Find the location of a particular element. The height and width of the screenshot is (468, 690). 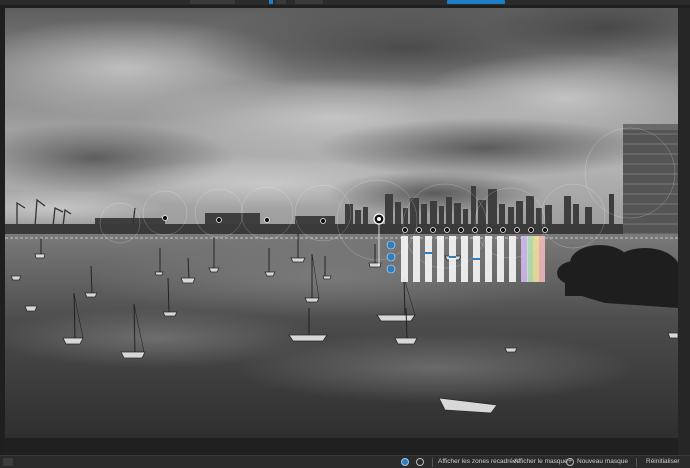

toolbar-button is located at coordinates (281, 2).